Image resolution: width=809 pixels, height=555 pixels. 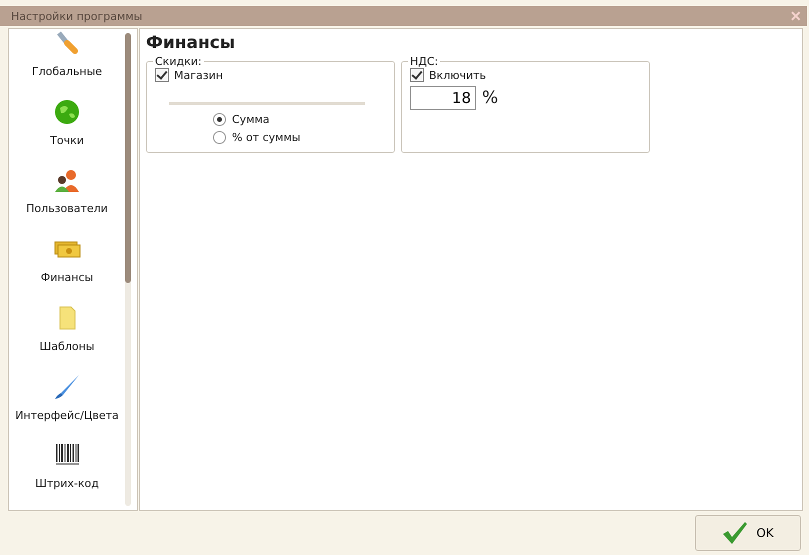 What do you see at coordinates (457, 75) in the screenshot?
I see `checkbox-label: Включить` at bounding box center [457, 75].